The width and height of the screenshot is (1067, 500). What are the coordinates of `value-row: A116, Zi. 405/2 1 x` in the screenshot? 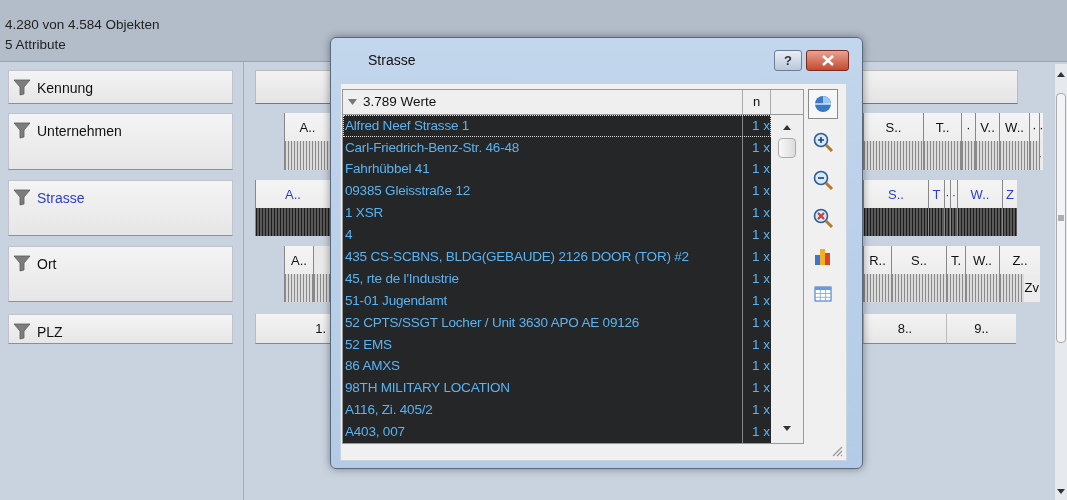 It's located at (557, 410).